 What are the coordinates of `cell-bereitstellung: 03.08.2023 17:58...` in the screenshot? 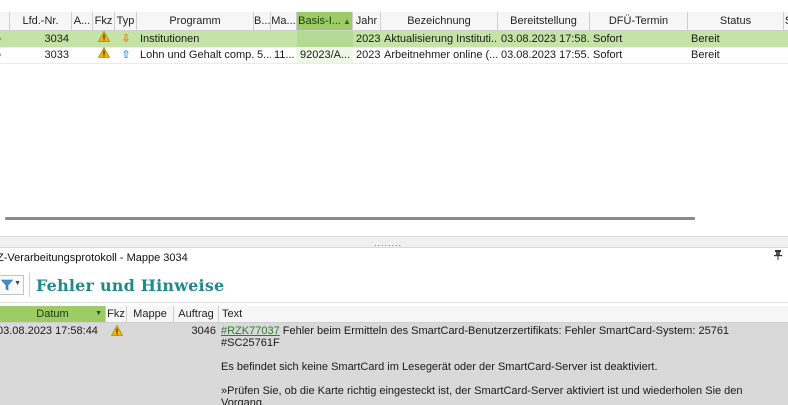 It's located at (545, 39).